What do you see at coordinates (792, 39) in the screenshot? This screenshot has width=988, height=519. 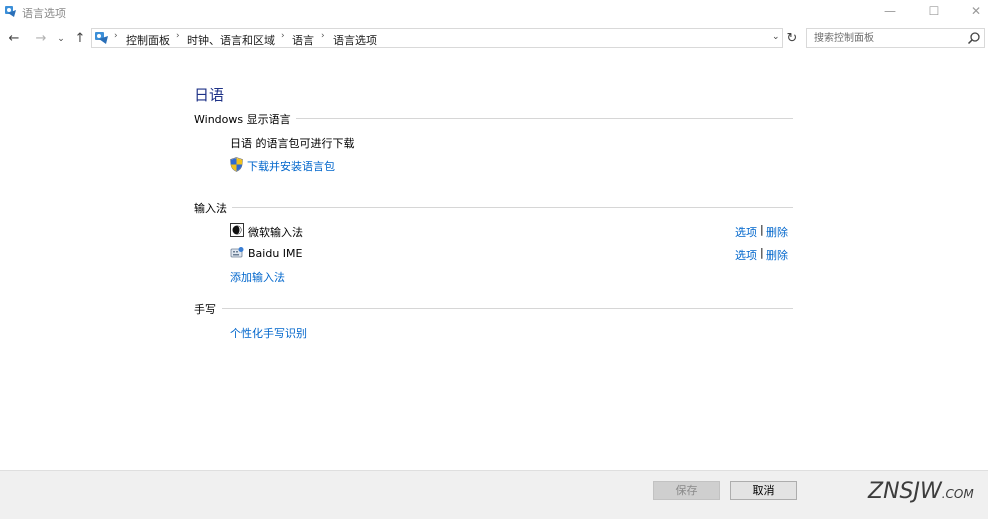 I see `refresh-button: ↻` at bounding box center [792, 39].